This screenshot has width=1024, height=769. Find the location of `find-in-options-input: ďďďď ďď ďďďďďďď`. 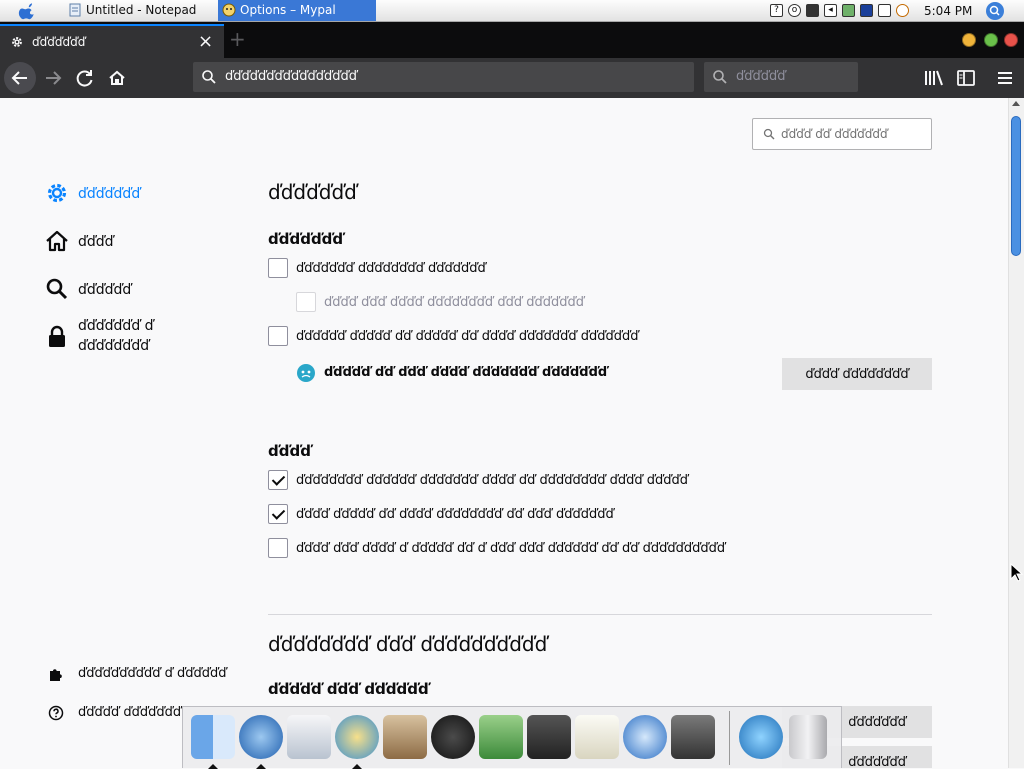

find-in-options-input: ďďďď ďď ďďďďďďď is located at coordinates (842, 134).